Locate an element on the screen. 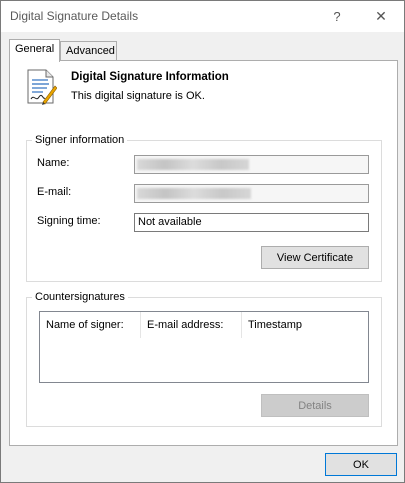 The height and width of the screenshot is (483, 405). title-bar: Digital Signature Details ? ✕ is located at coordinates (202, 16).